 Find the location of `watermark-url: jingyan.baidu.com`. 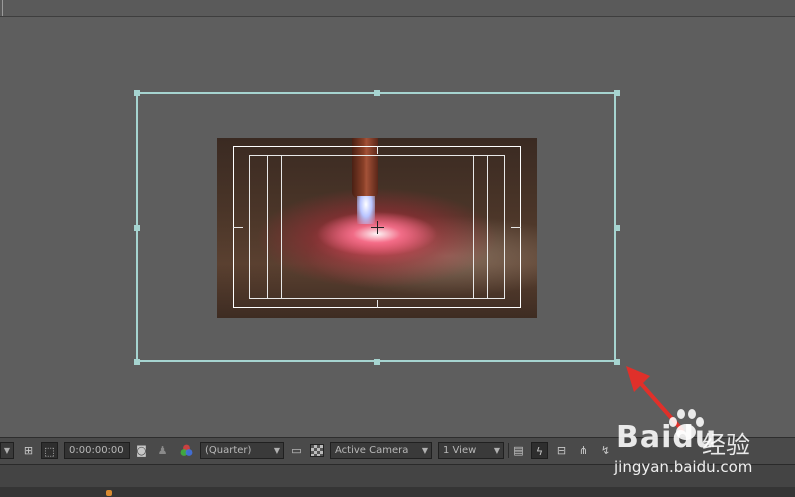

watermark-url: jingyan.baidu.com is located at coordinates (683, 467).